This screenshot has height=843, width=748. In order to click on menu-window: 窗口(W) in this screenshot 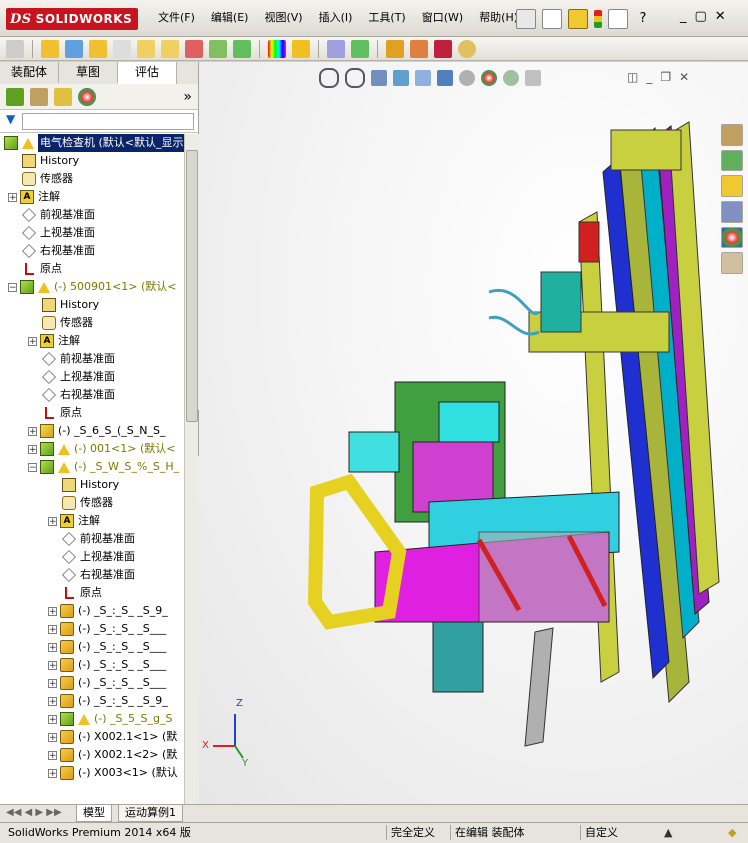, I will do `click(442, 18)`.